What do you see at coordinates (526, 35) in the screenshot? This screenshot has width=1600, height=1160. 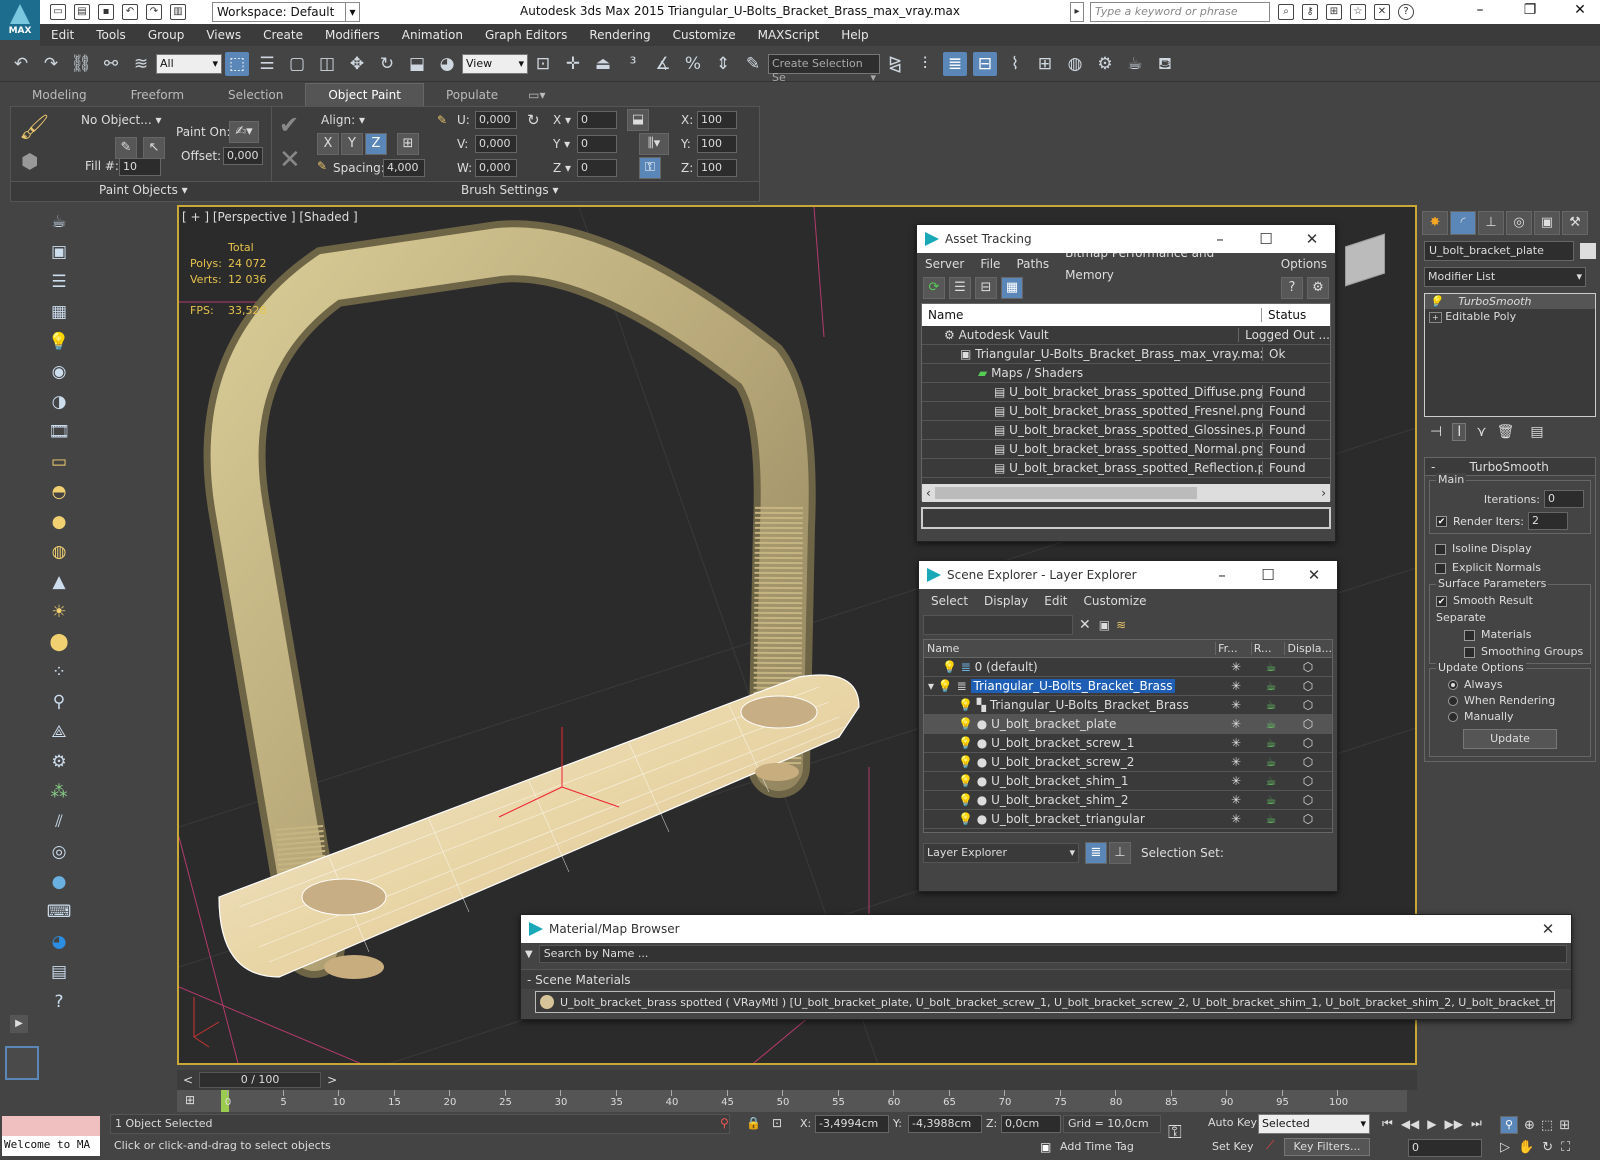 I see `menu-graph-editors: Graph Editors` at bounding box center [526, 35].